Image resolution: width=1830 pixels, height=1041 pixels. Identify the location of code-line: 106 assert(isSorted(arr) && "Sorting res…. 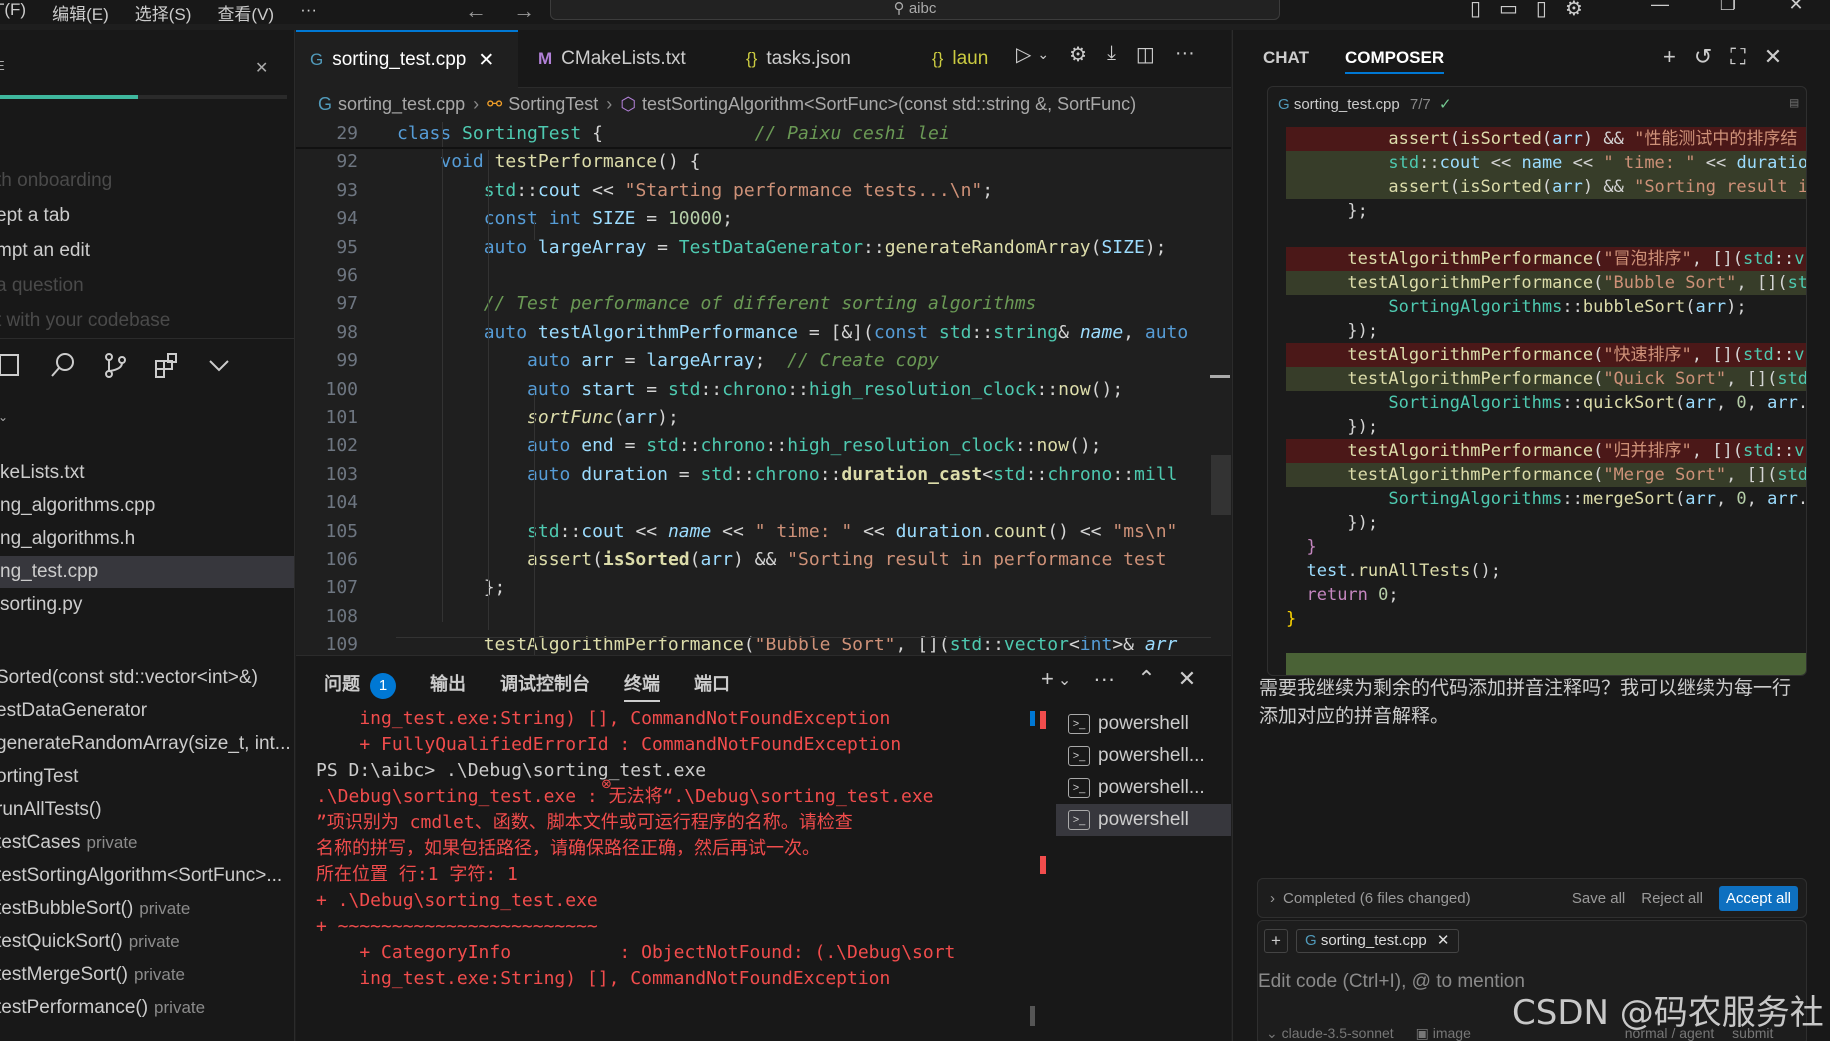
(763, 560).